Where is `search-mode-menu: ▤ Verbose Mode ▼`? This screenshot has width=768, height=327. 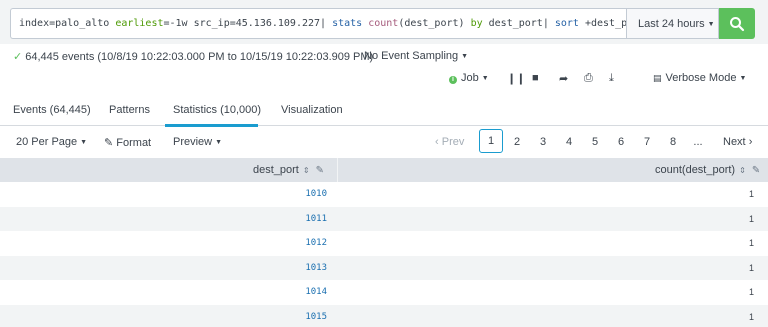 search-mode-menu: ▤ Verbose Mode ▼ is located at coordinates (699, 78).